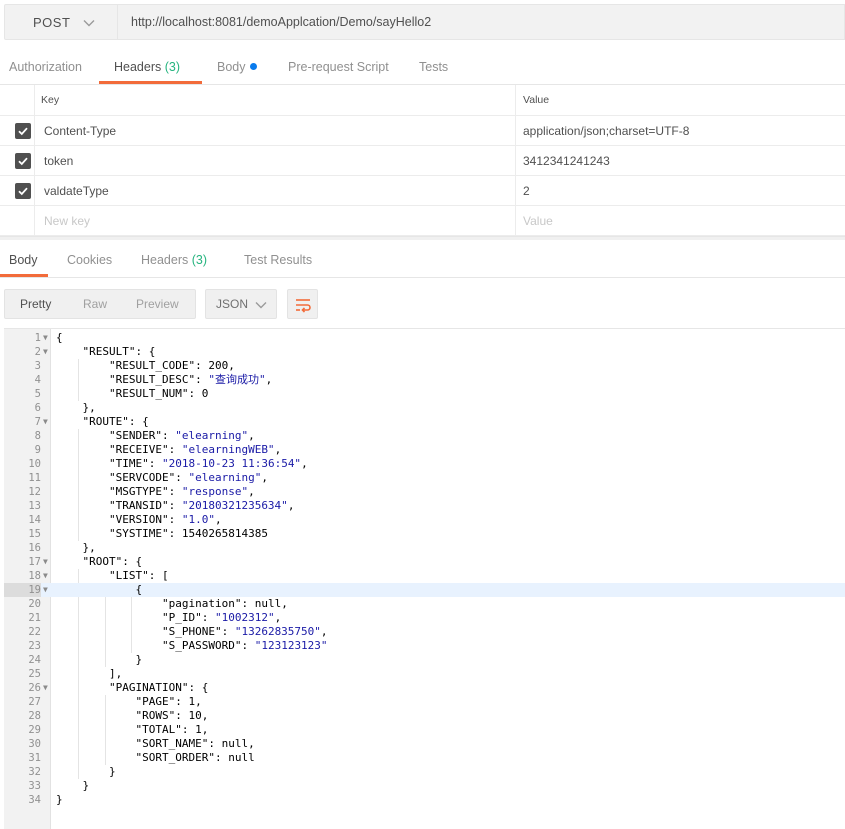 The image size is (845, 829). I want to click on code-line: 12 "MSGTYPE": "response",, so click(424, 492).